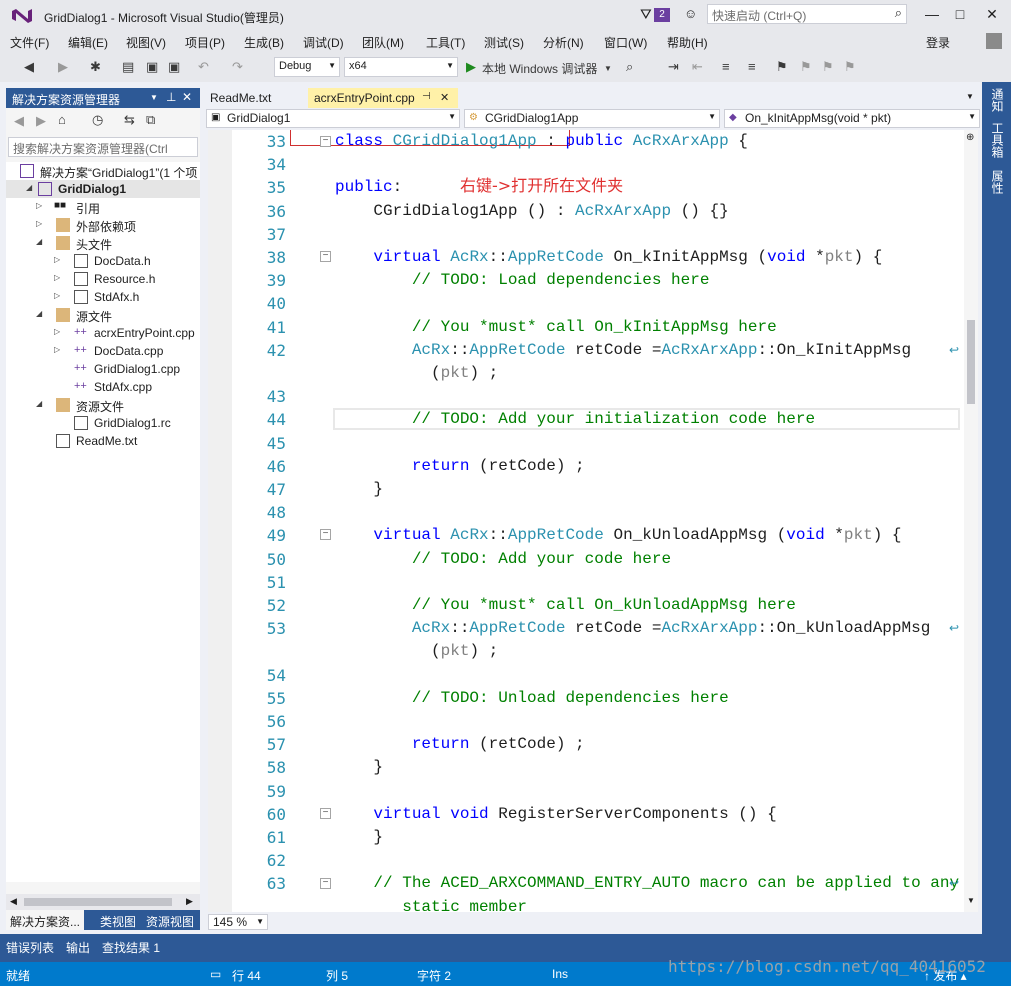  I want to click on start-debug-icon: ▶, so click(471, 67).